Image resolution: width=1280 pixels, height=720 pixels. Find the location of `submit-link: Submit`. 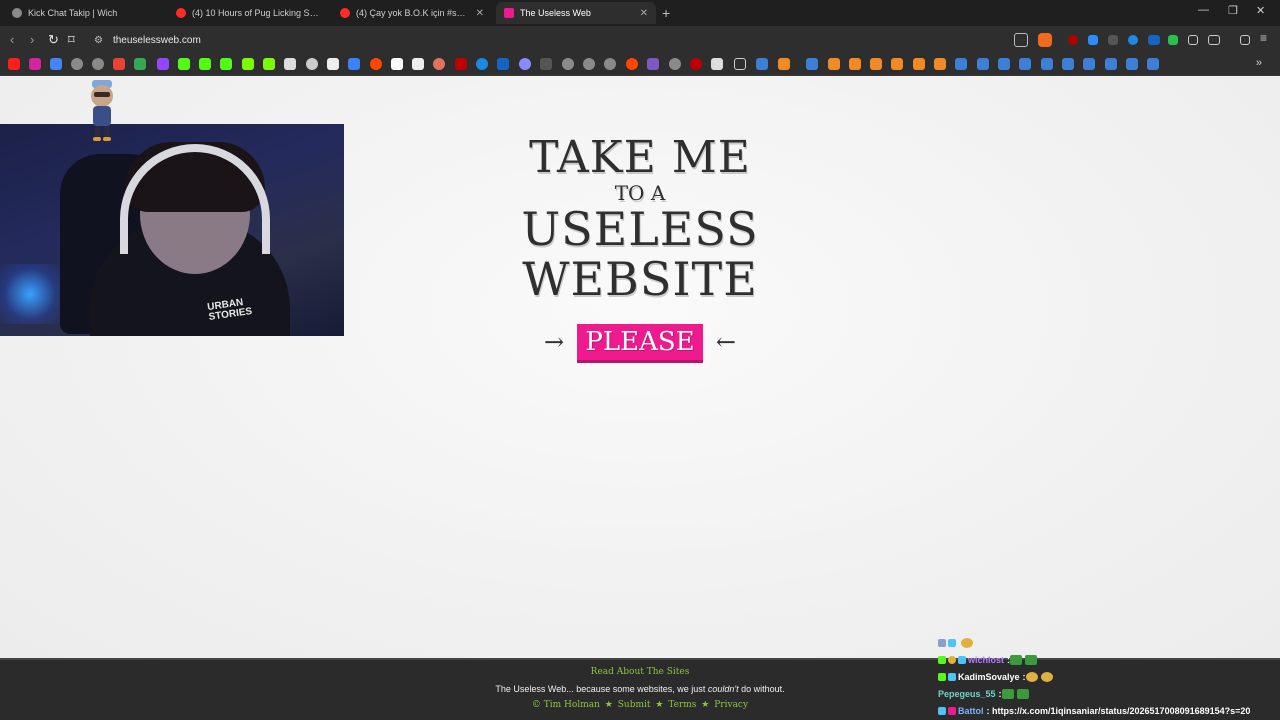

submit-link: Submit is located at coordinates (634, 705).